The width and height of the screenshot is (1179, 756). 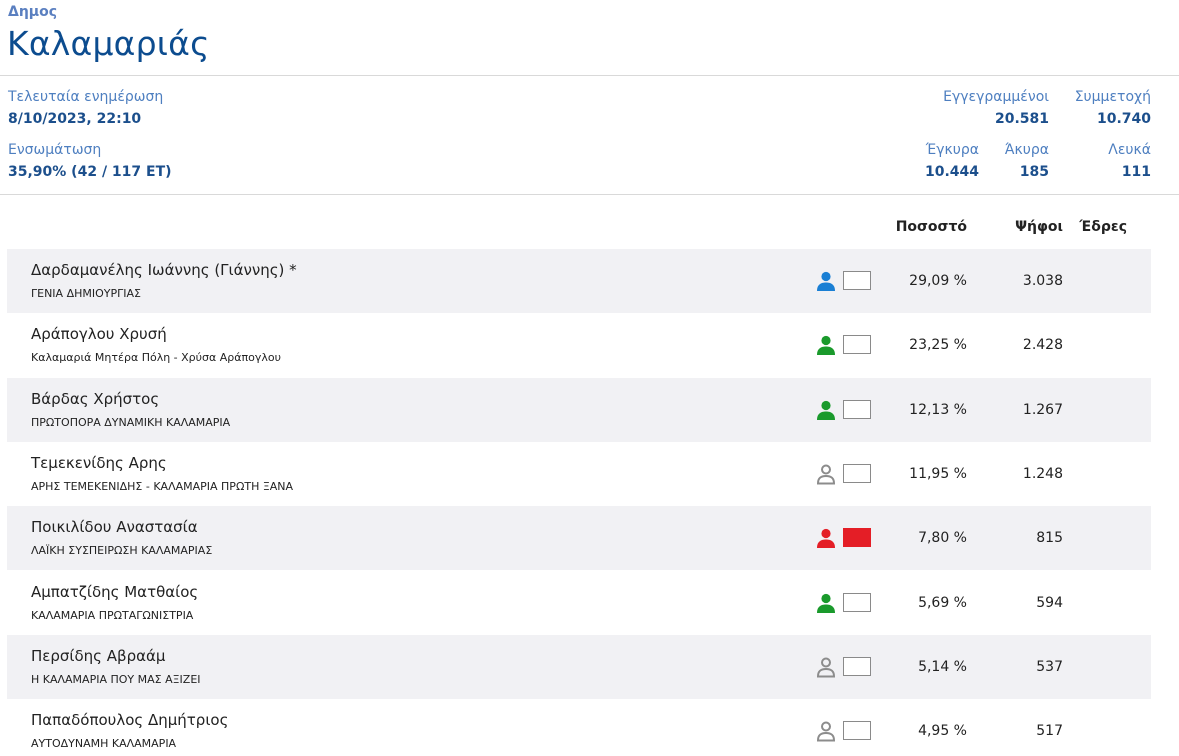 I want to click on candidate-name: Βάρδας Χρήστος, so click(x=95, y=399).